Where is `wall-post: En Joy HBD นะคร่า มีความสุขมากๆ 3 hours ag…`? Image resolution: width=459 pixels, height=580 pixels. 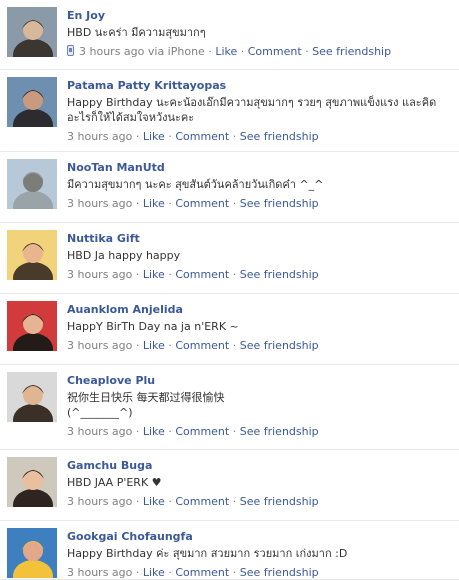
wall-post: En Joy HBD นะคร่า มีความสุขมากๆ 3 hours ag… is located at coordinates (229, 35).